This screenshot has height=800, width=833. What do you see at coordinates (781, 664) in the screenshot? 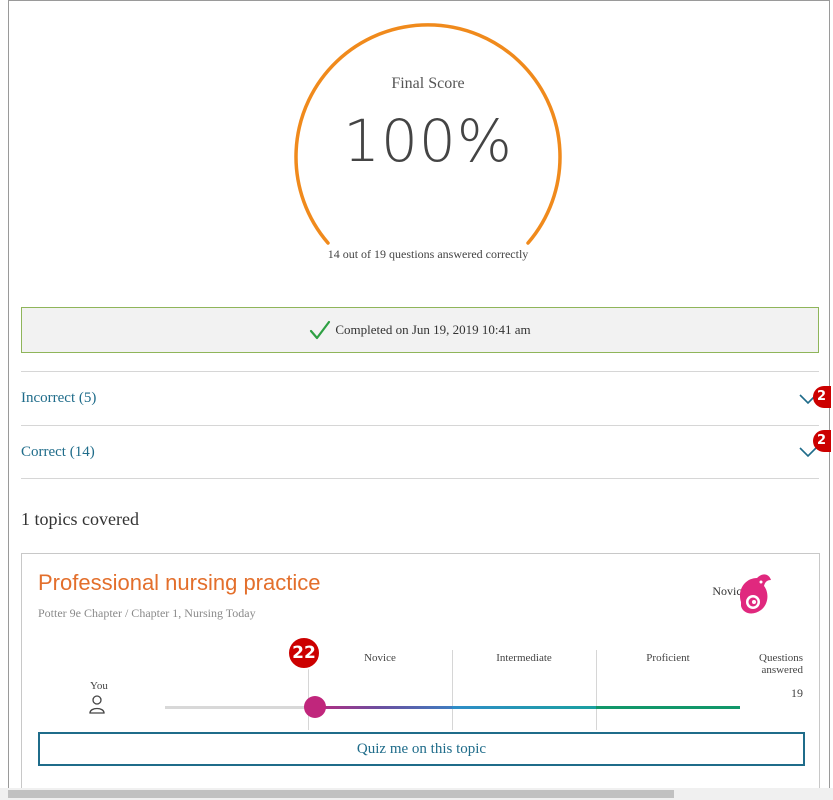
I see `questions-answered-label: Questions answered` at bounding box center [781, 664].